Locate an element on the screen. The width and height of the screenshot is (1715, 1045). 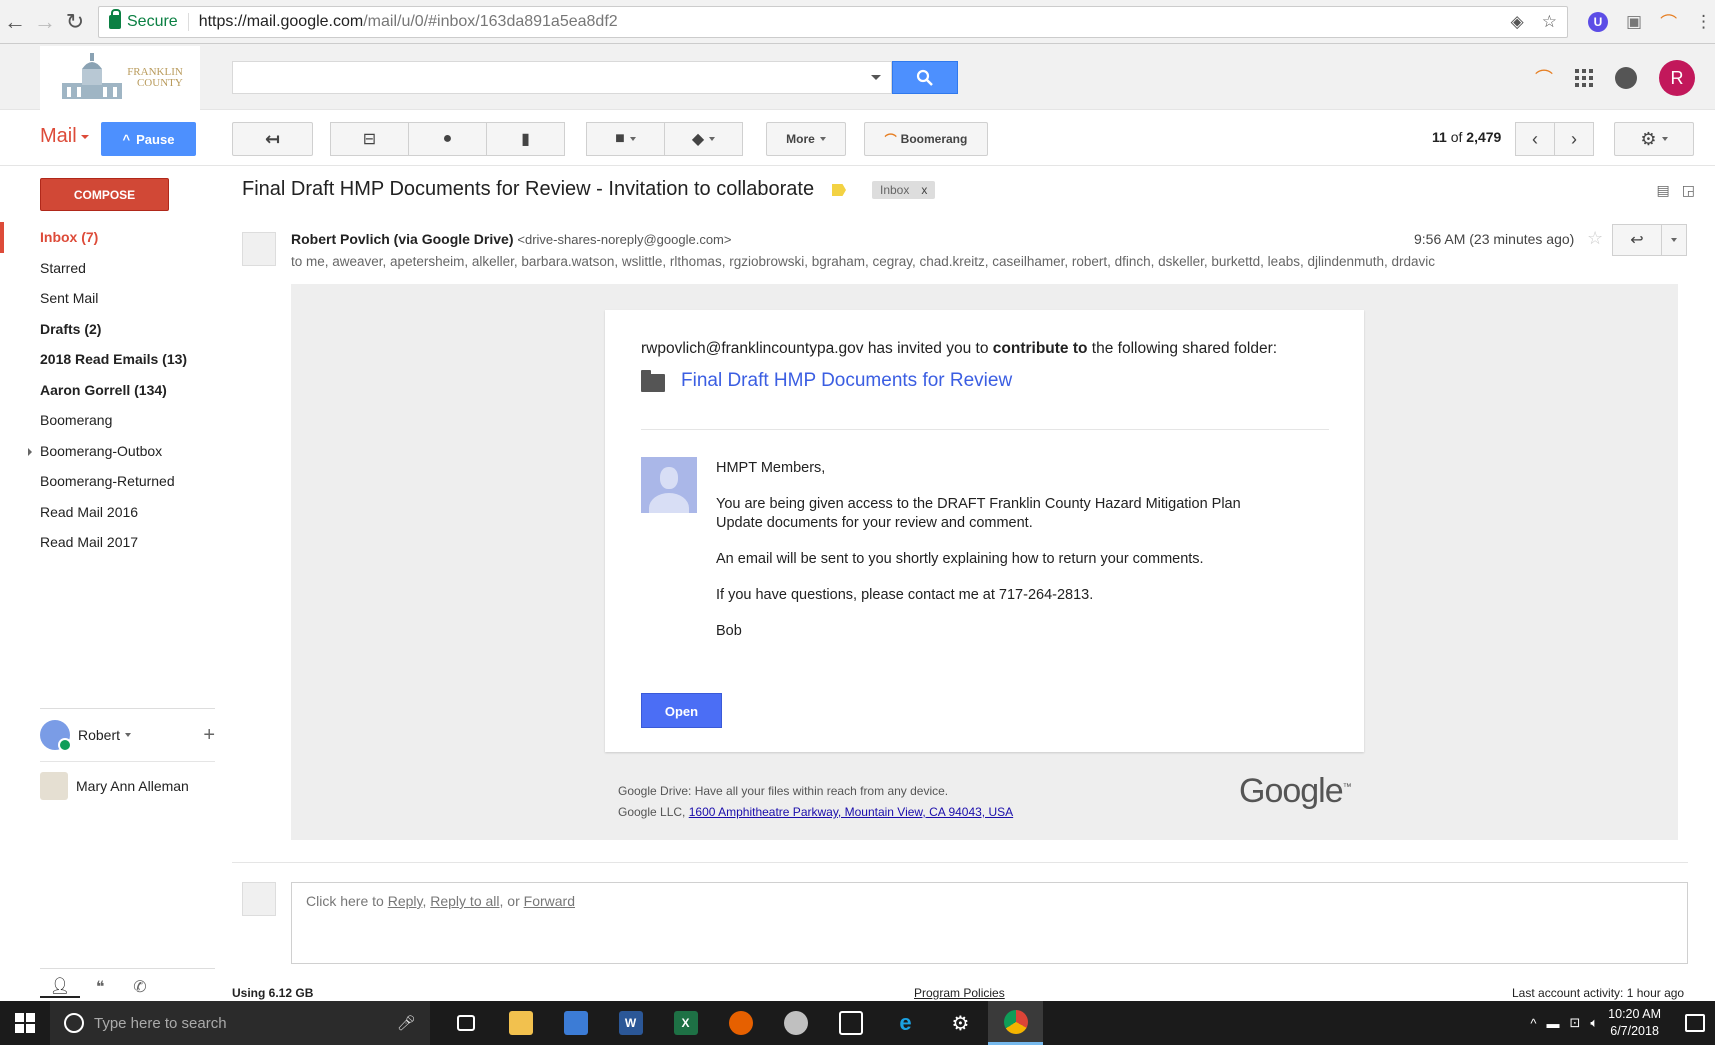
chat-contact: Mary Ann Alleman is located at coordinates (114, 786).